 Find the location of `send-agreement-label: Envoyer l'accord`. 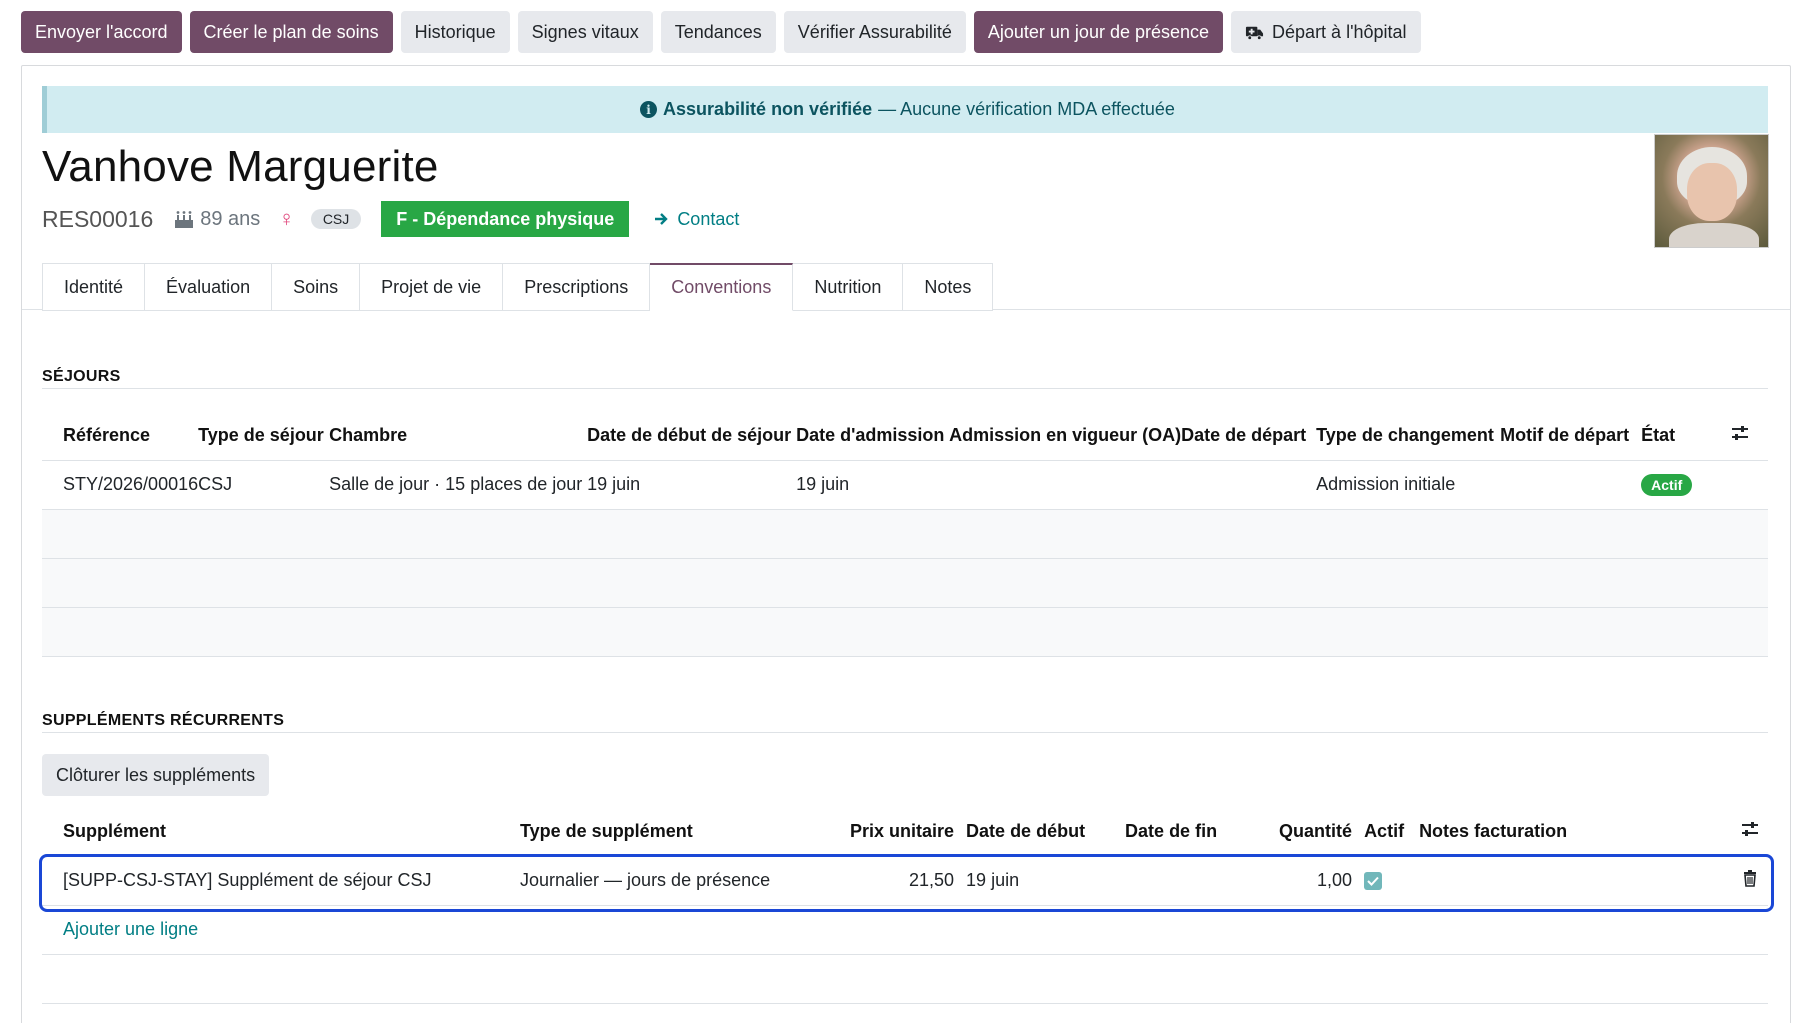

send-agreement-label: Envoyer l'accord is located at coordinates (101, 31).